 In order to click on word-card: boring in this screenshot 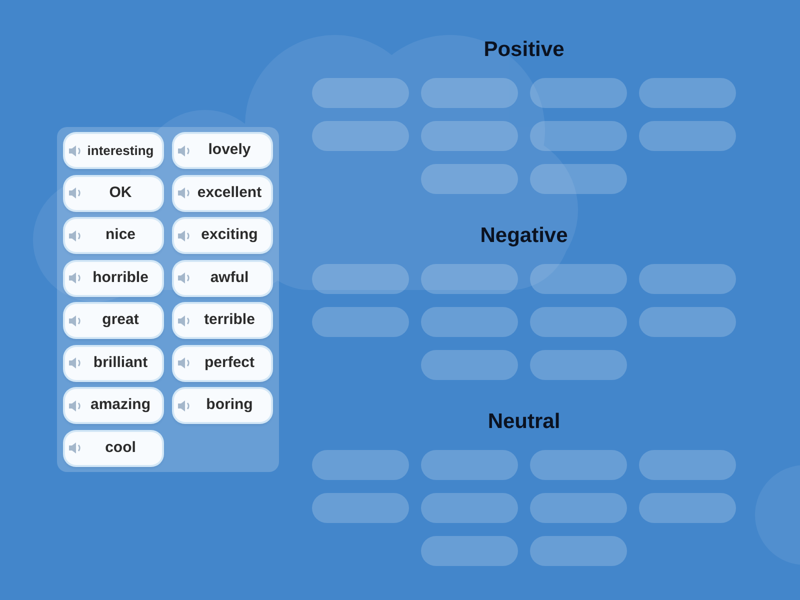, I will do `click(222, 405)`.